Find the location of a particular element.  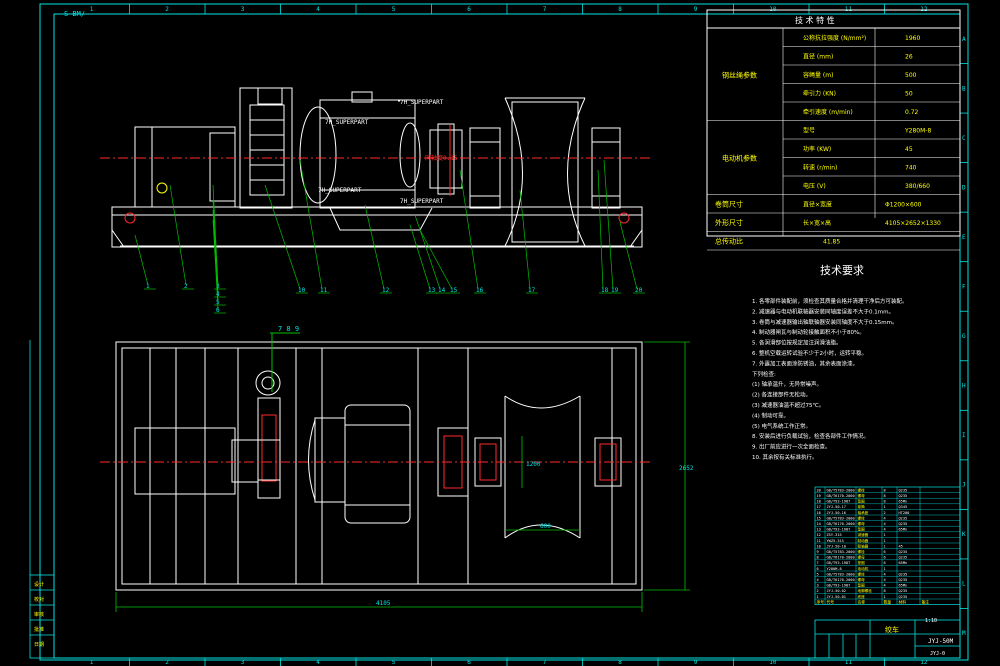

spec-extra-value: Φ1200×600 is located at coordinates (903, 205).